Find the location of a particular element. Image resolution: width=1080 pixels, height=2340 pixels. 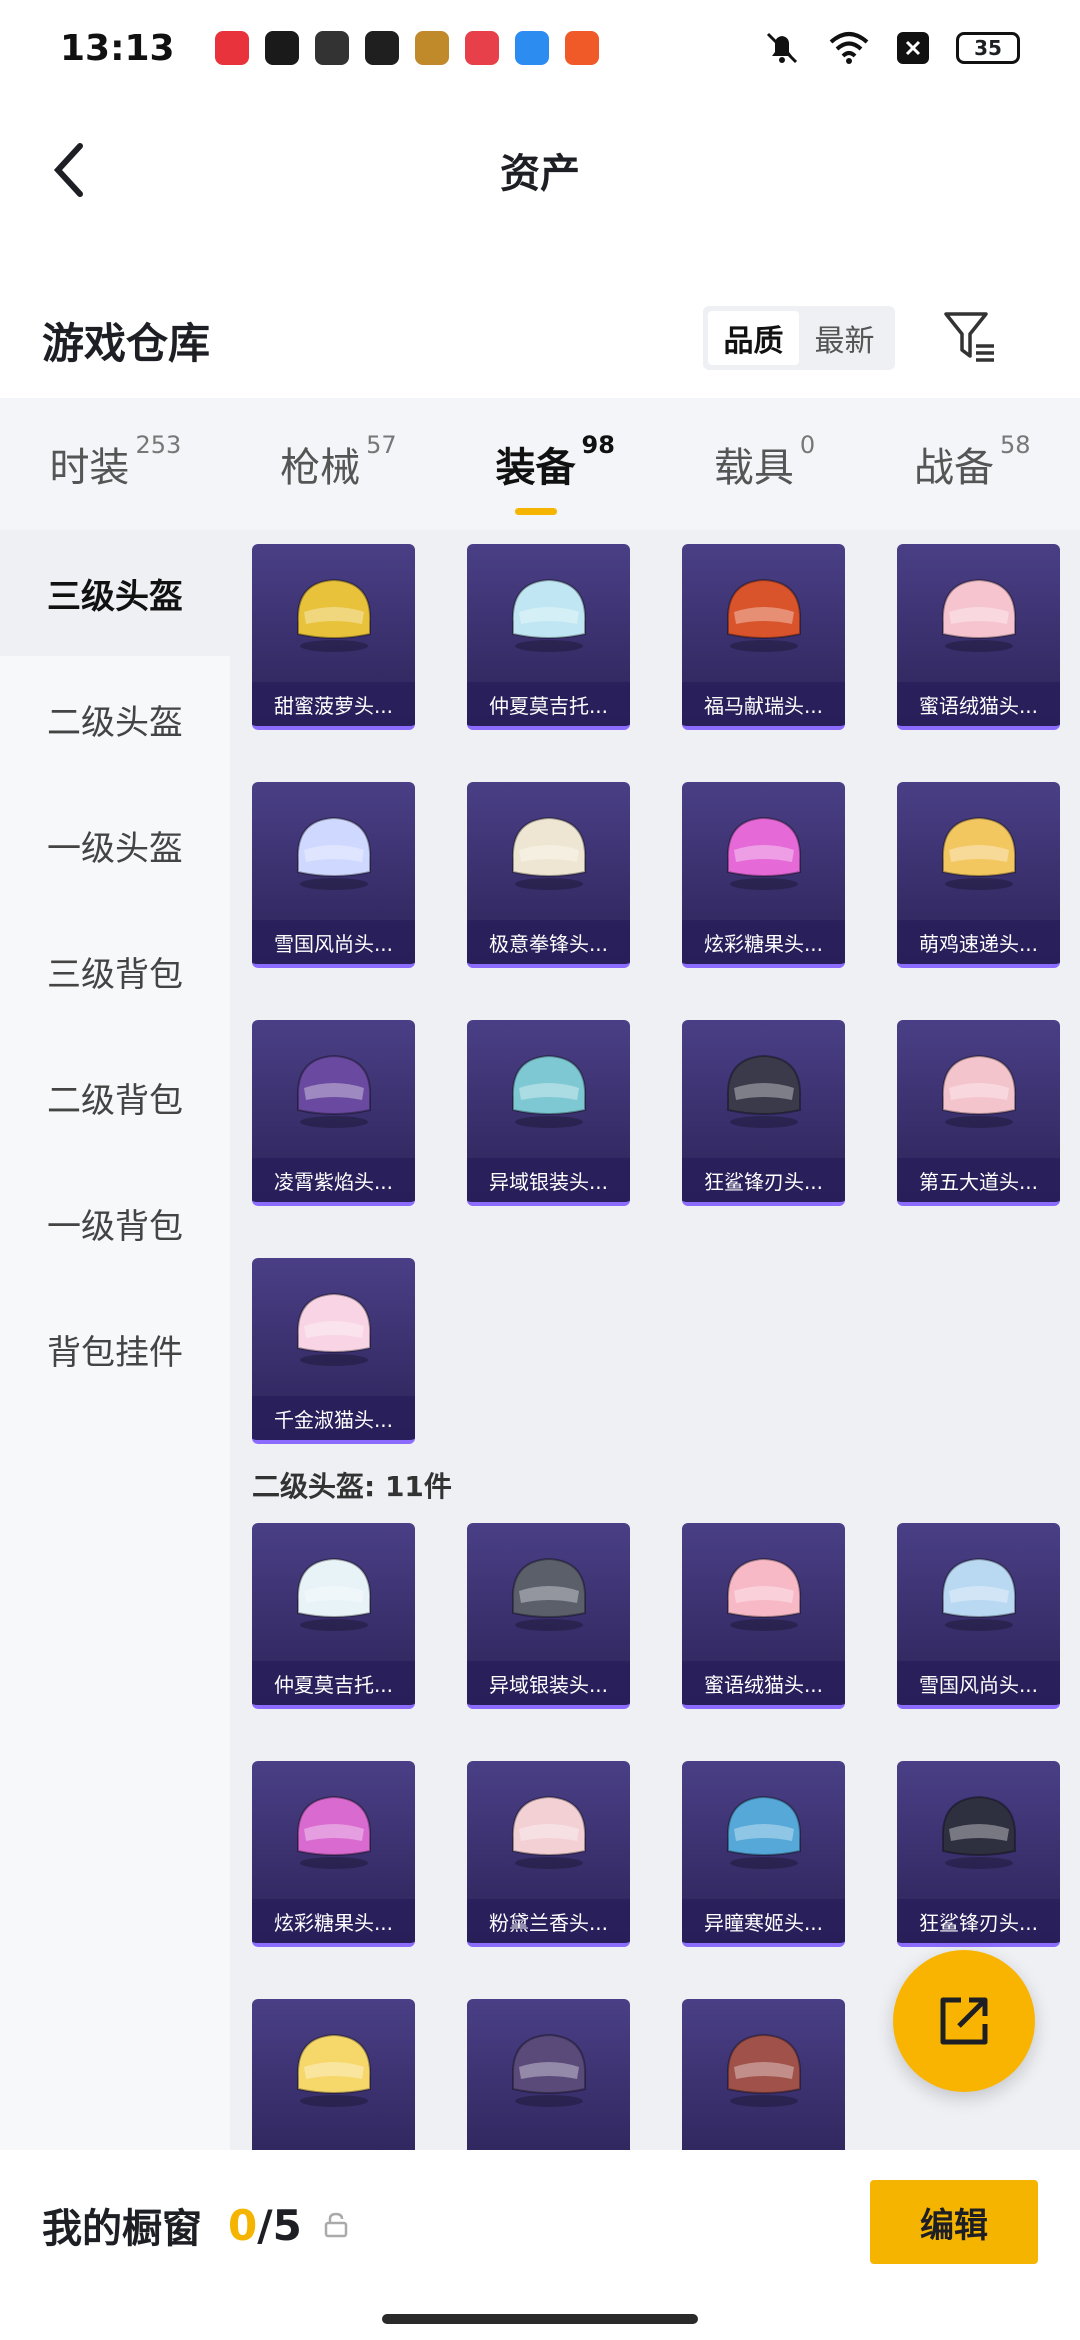

category-tabs: 时装 253 枪械 57 装备 98 载具 0 战备 58 is located at coordinates (540, 464).